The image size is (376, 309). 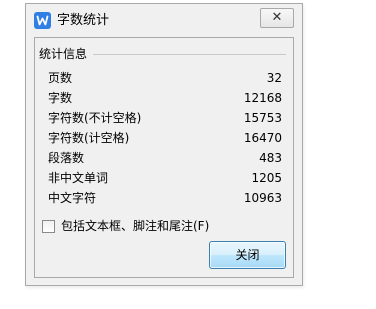 What do you see at coordinates (164, 20) in the screenshot?
I see `title-bar: 字数统计 ✕` at bounding box center [164, 20].